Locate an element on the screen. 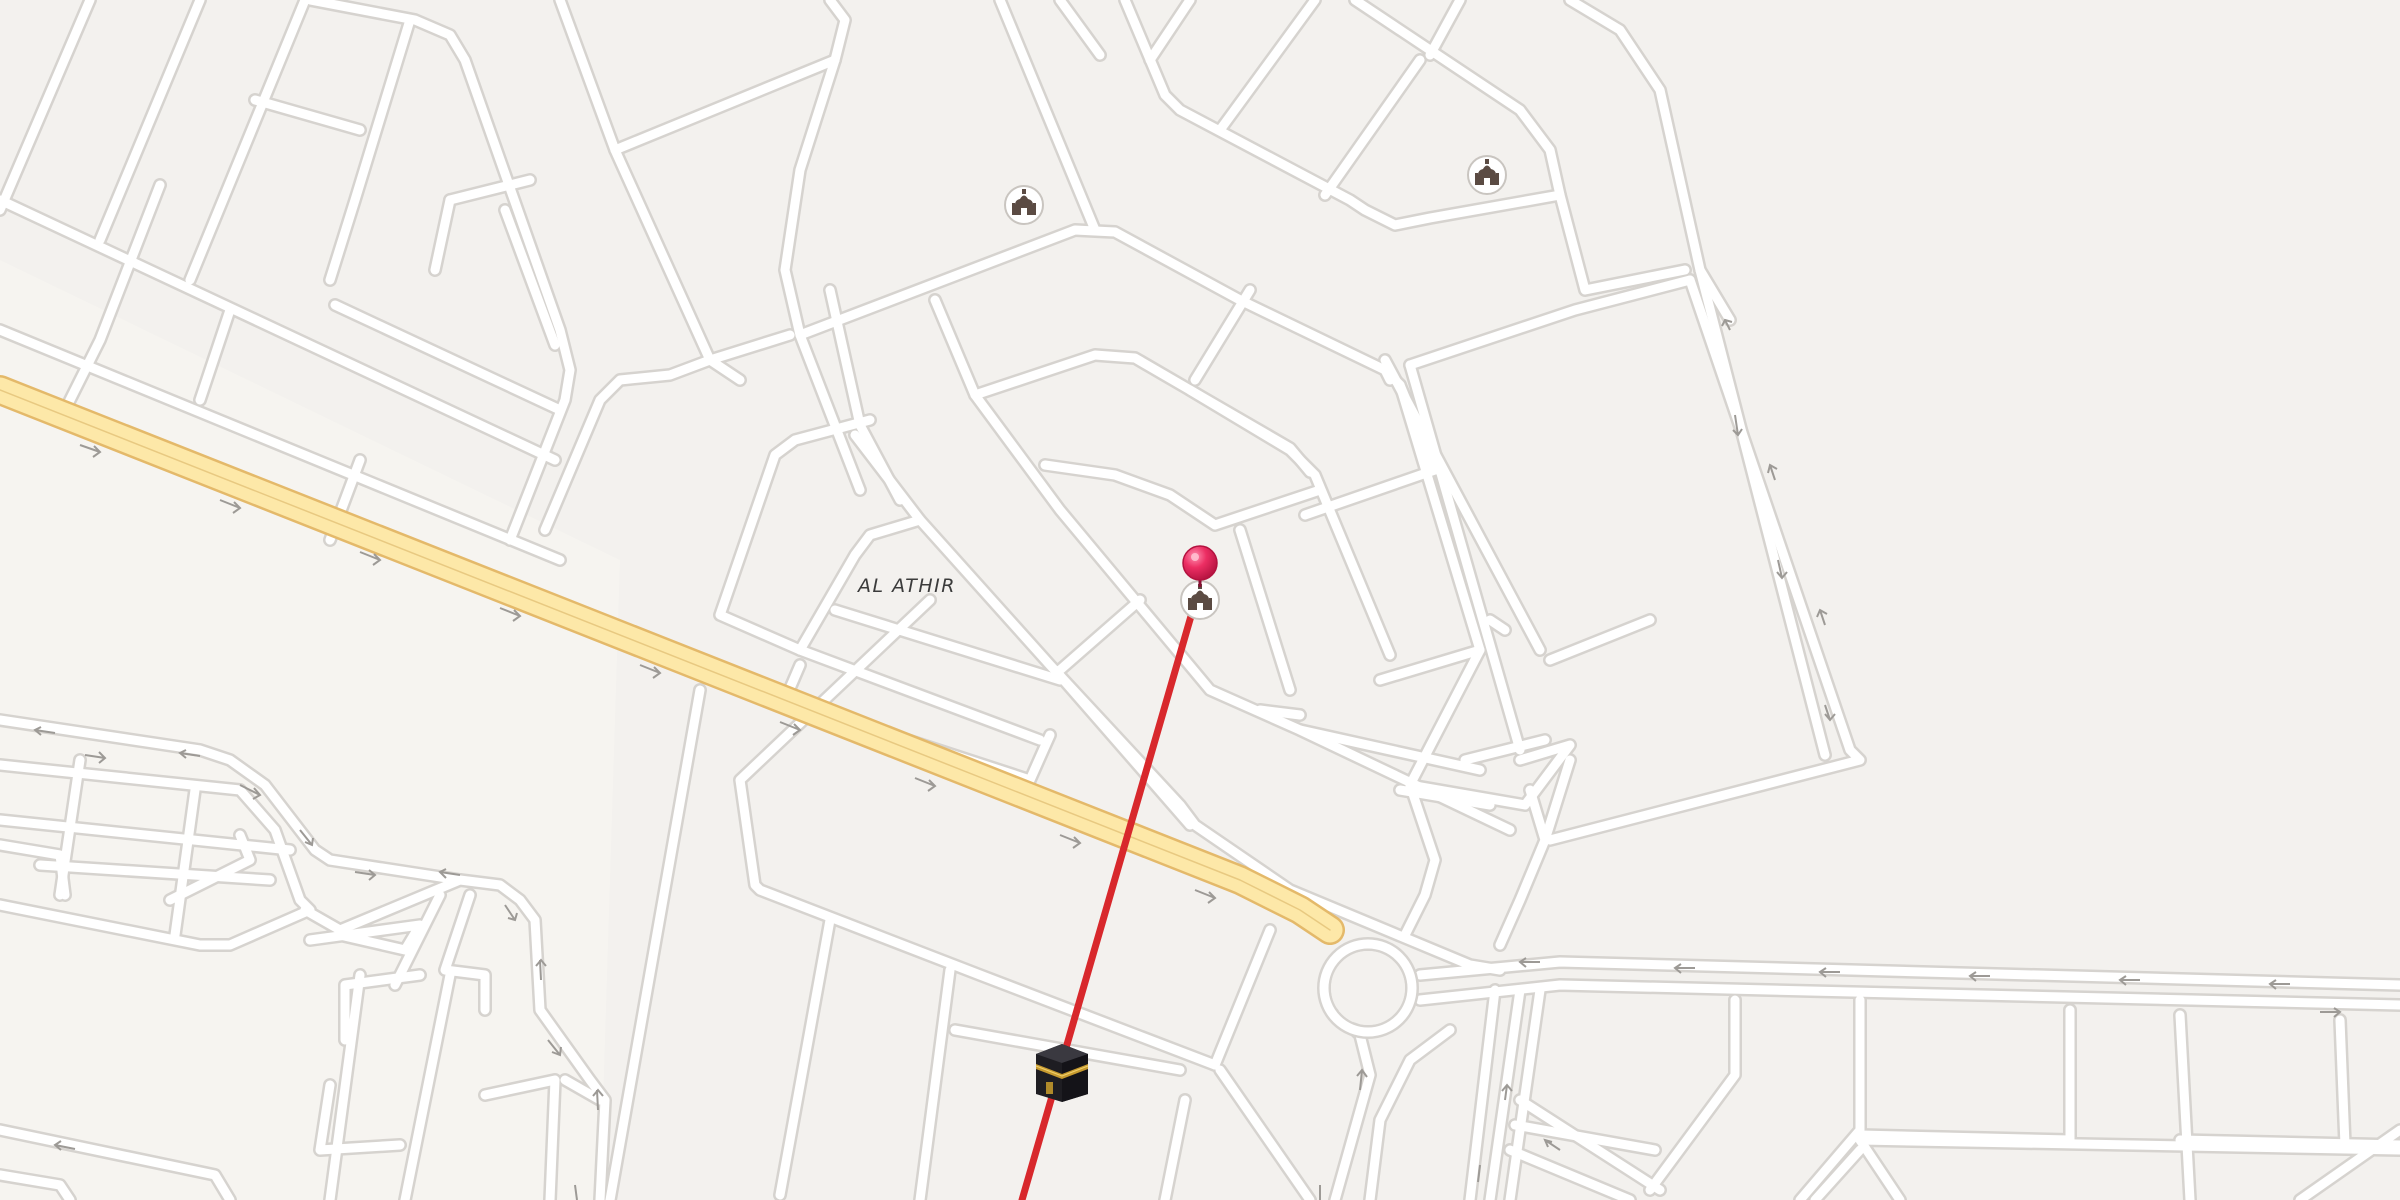 This screenshot has height=1200, width=2400. qibla-marker is located at coordinates (1062, 1073).